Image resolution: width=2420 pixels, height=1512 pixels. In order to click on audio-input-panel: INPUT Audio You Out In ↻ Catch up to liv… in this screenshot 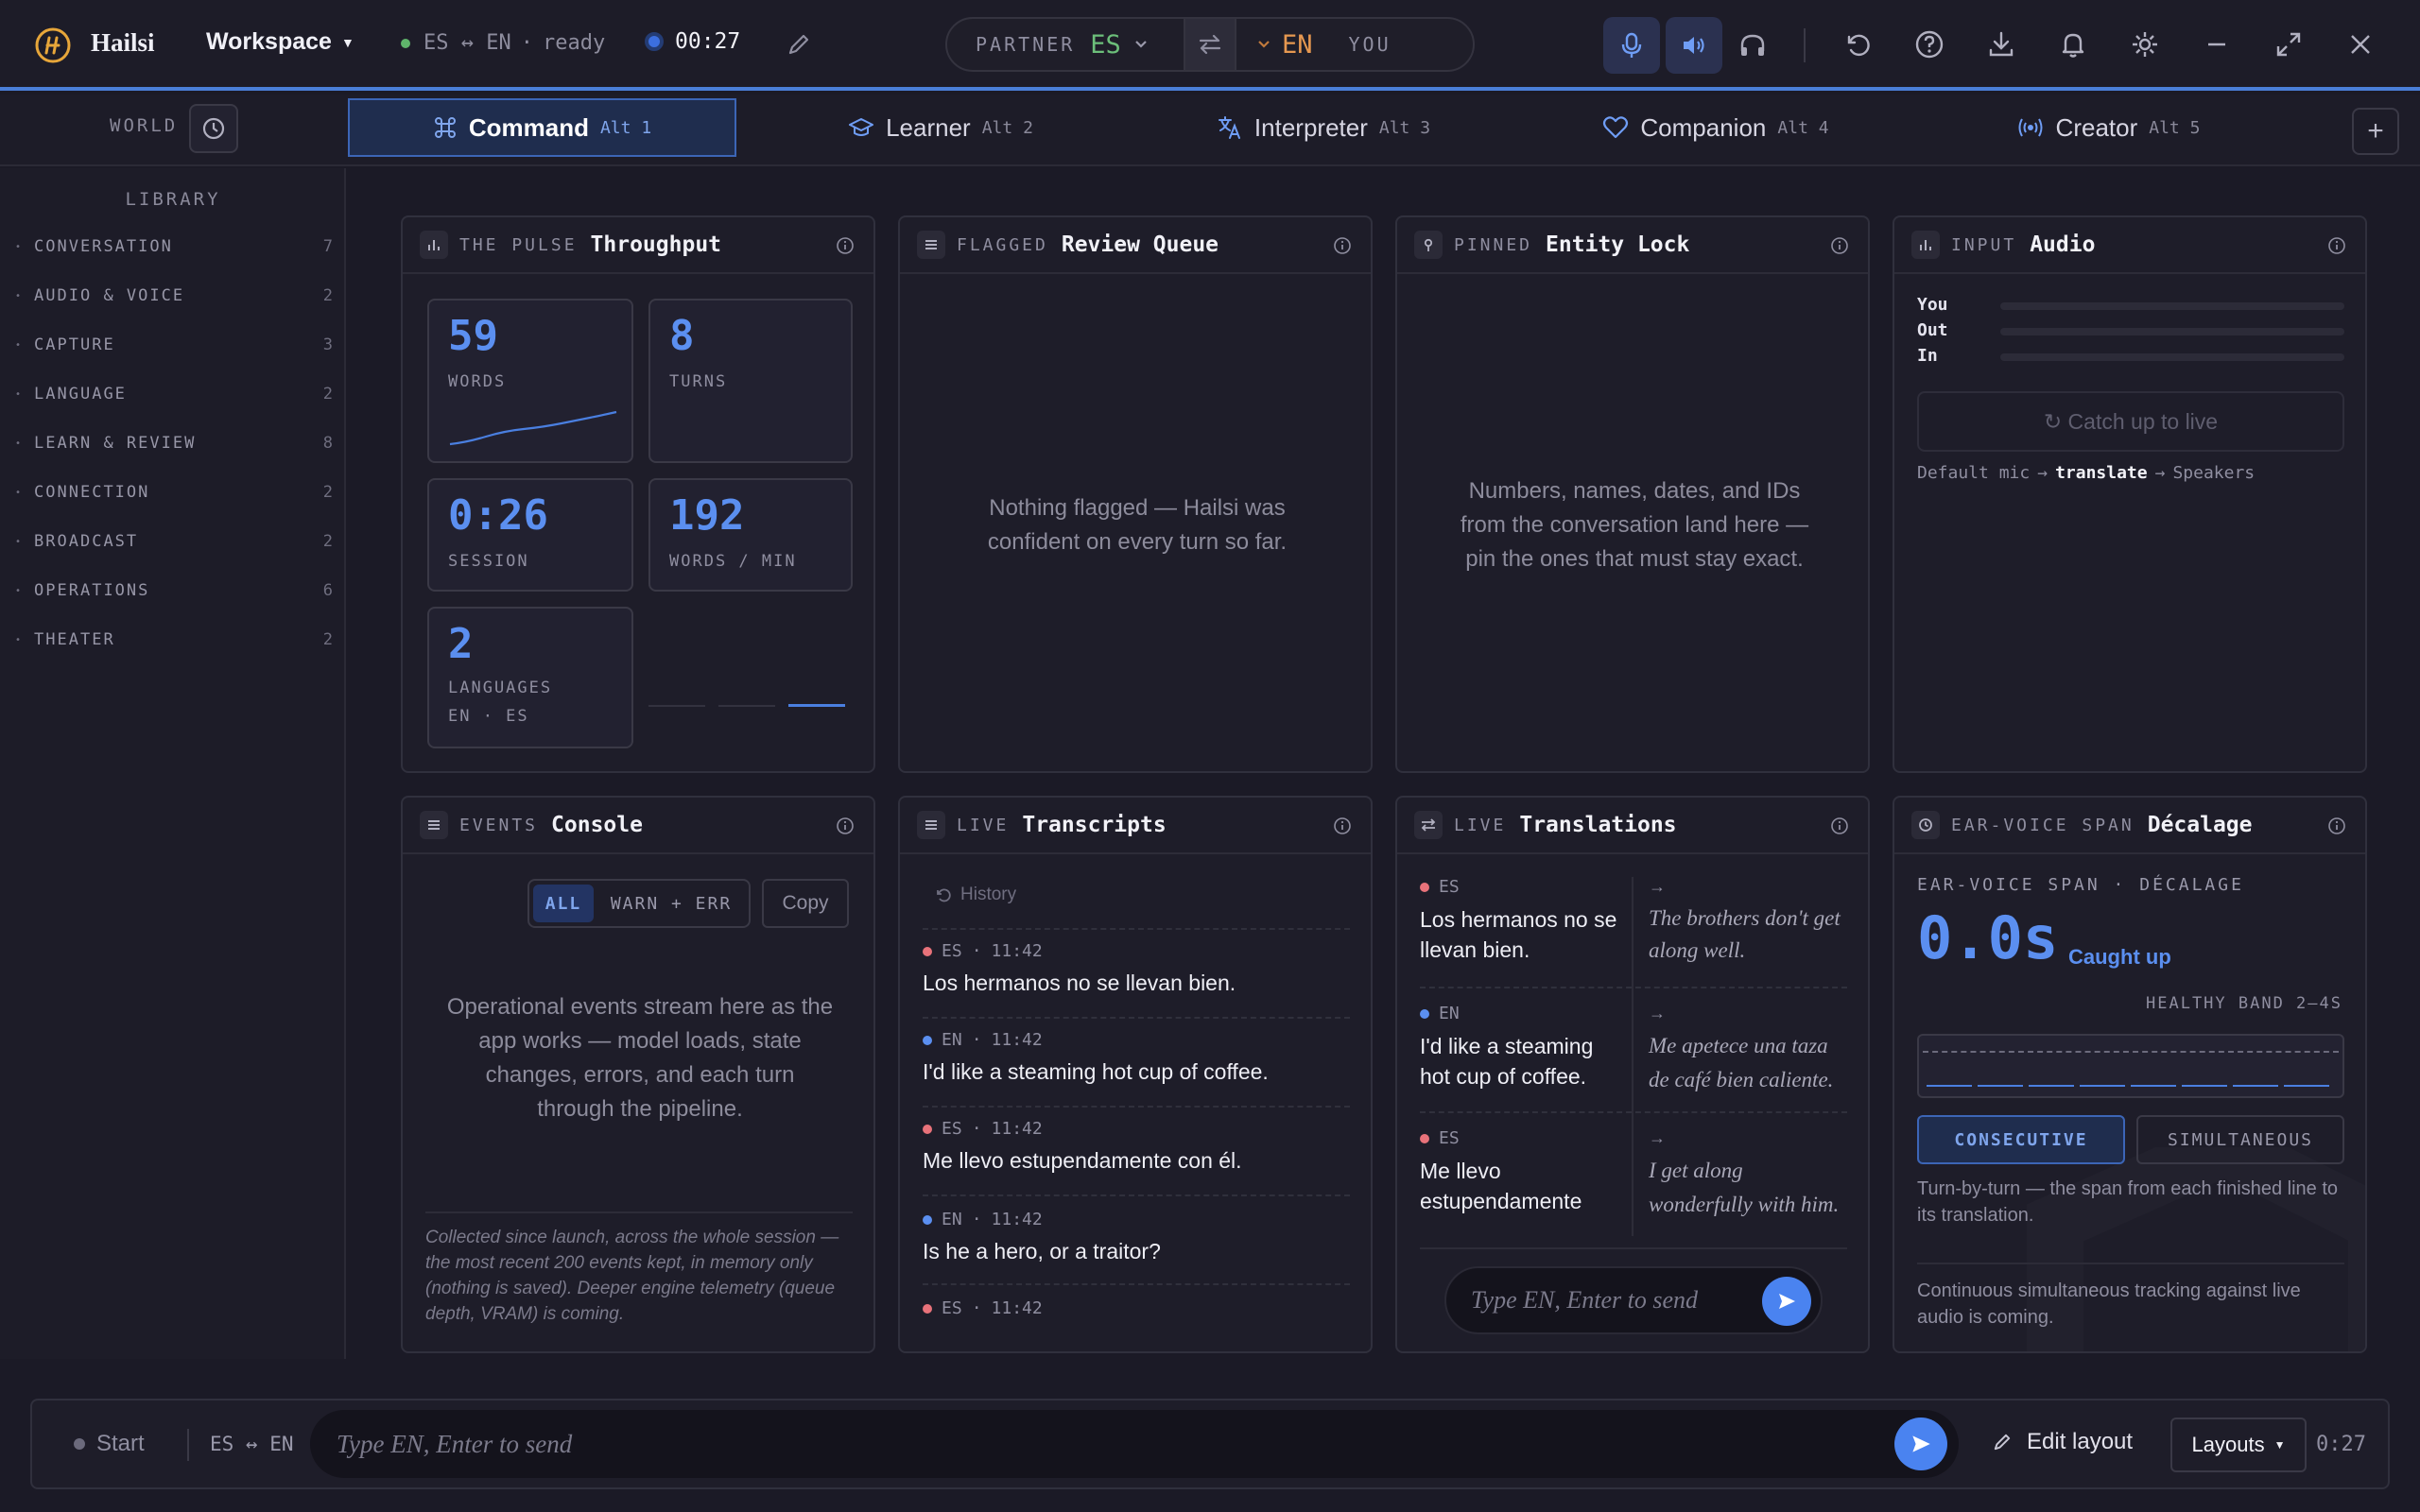, I will do `click(2130, 494)`.